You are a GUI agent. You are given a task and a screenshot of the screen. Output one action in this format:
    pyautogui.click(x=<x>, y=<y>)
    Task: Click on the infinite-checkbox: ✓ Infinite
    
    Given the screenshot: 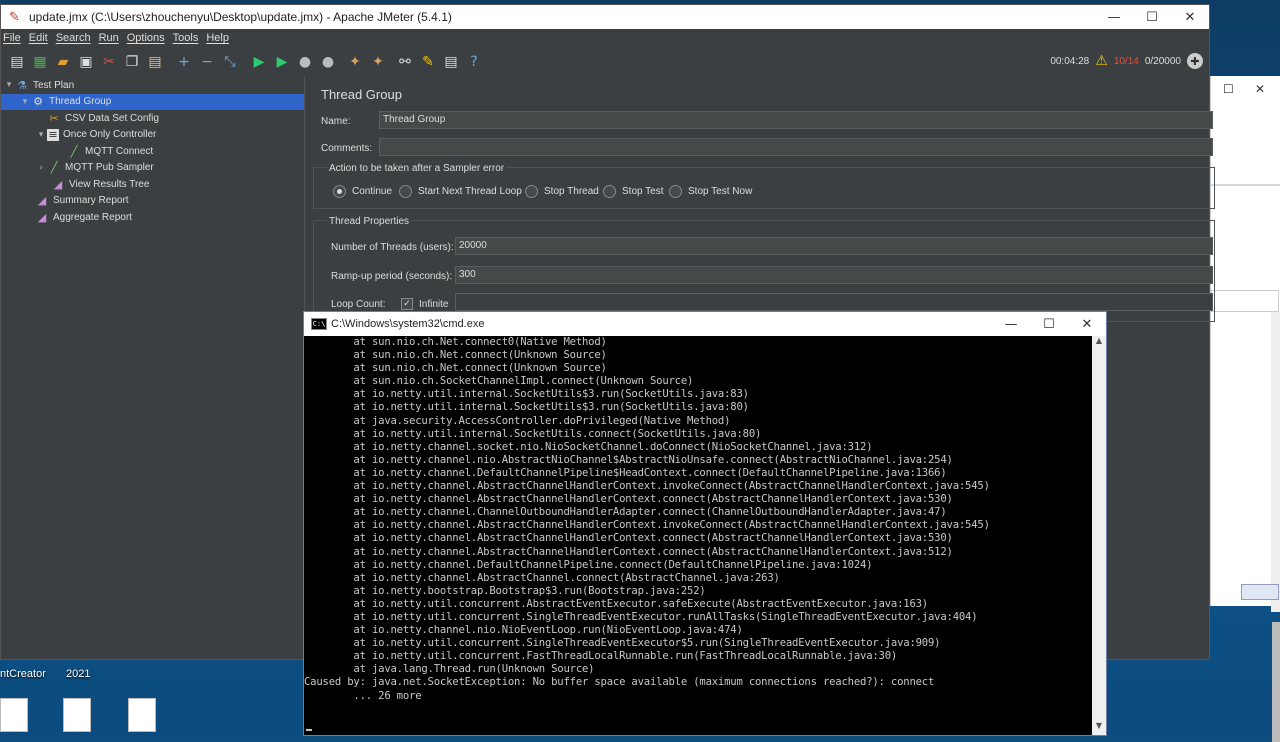 What is the action you would take?
    pyautogui.click(x=424, y=304)
    